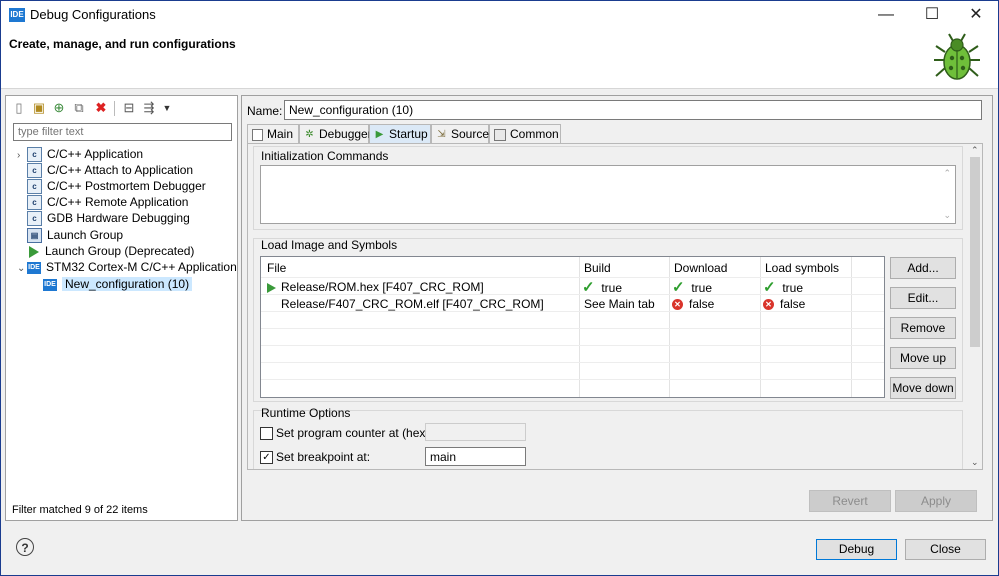 The image size is (999, 576). What do you see at coordinates (80, 510) in the screenshot?
I see `filter-status: Filter matched 9 of 22 items` at bounding box center [80, 510].